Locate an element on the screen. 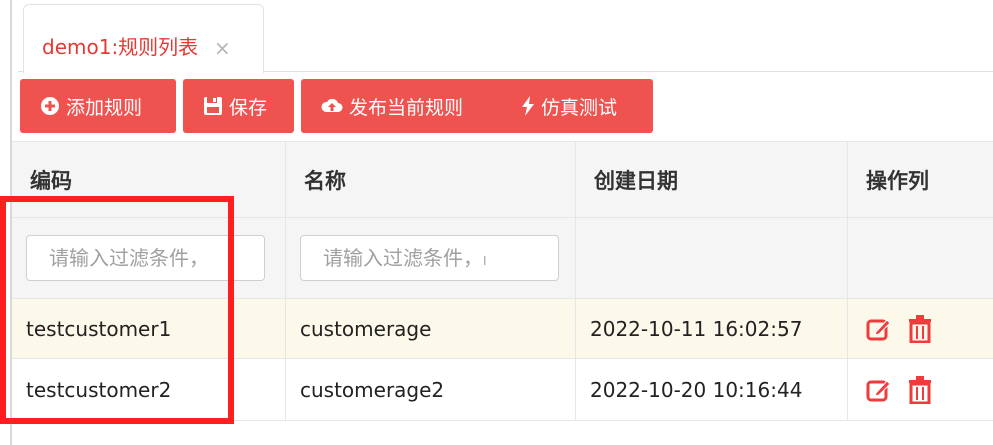 The image size is (993, 445). cloud-upload-icon is located at coordinates (332, 106).